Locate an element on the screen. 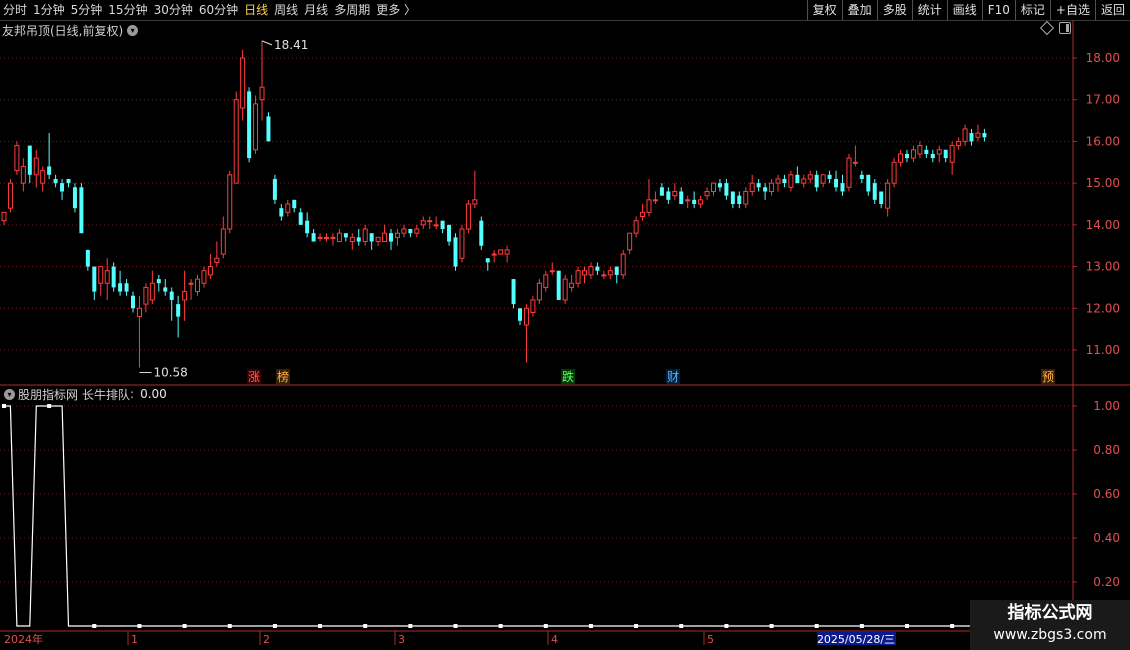 This screenshot has width=1130, height=650. indicator-tick-label: 0.80 is located at coordinates (1106, 450).